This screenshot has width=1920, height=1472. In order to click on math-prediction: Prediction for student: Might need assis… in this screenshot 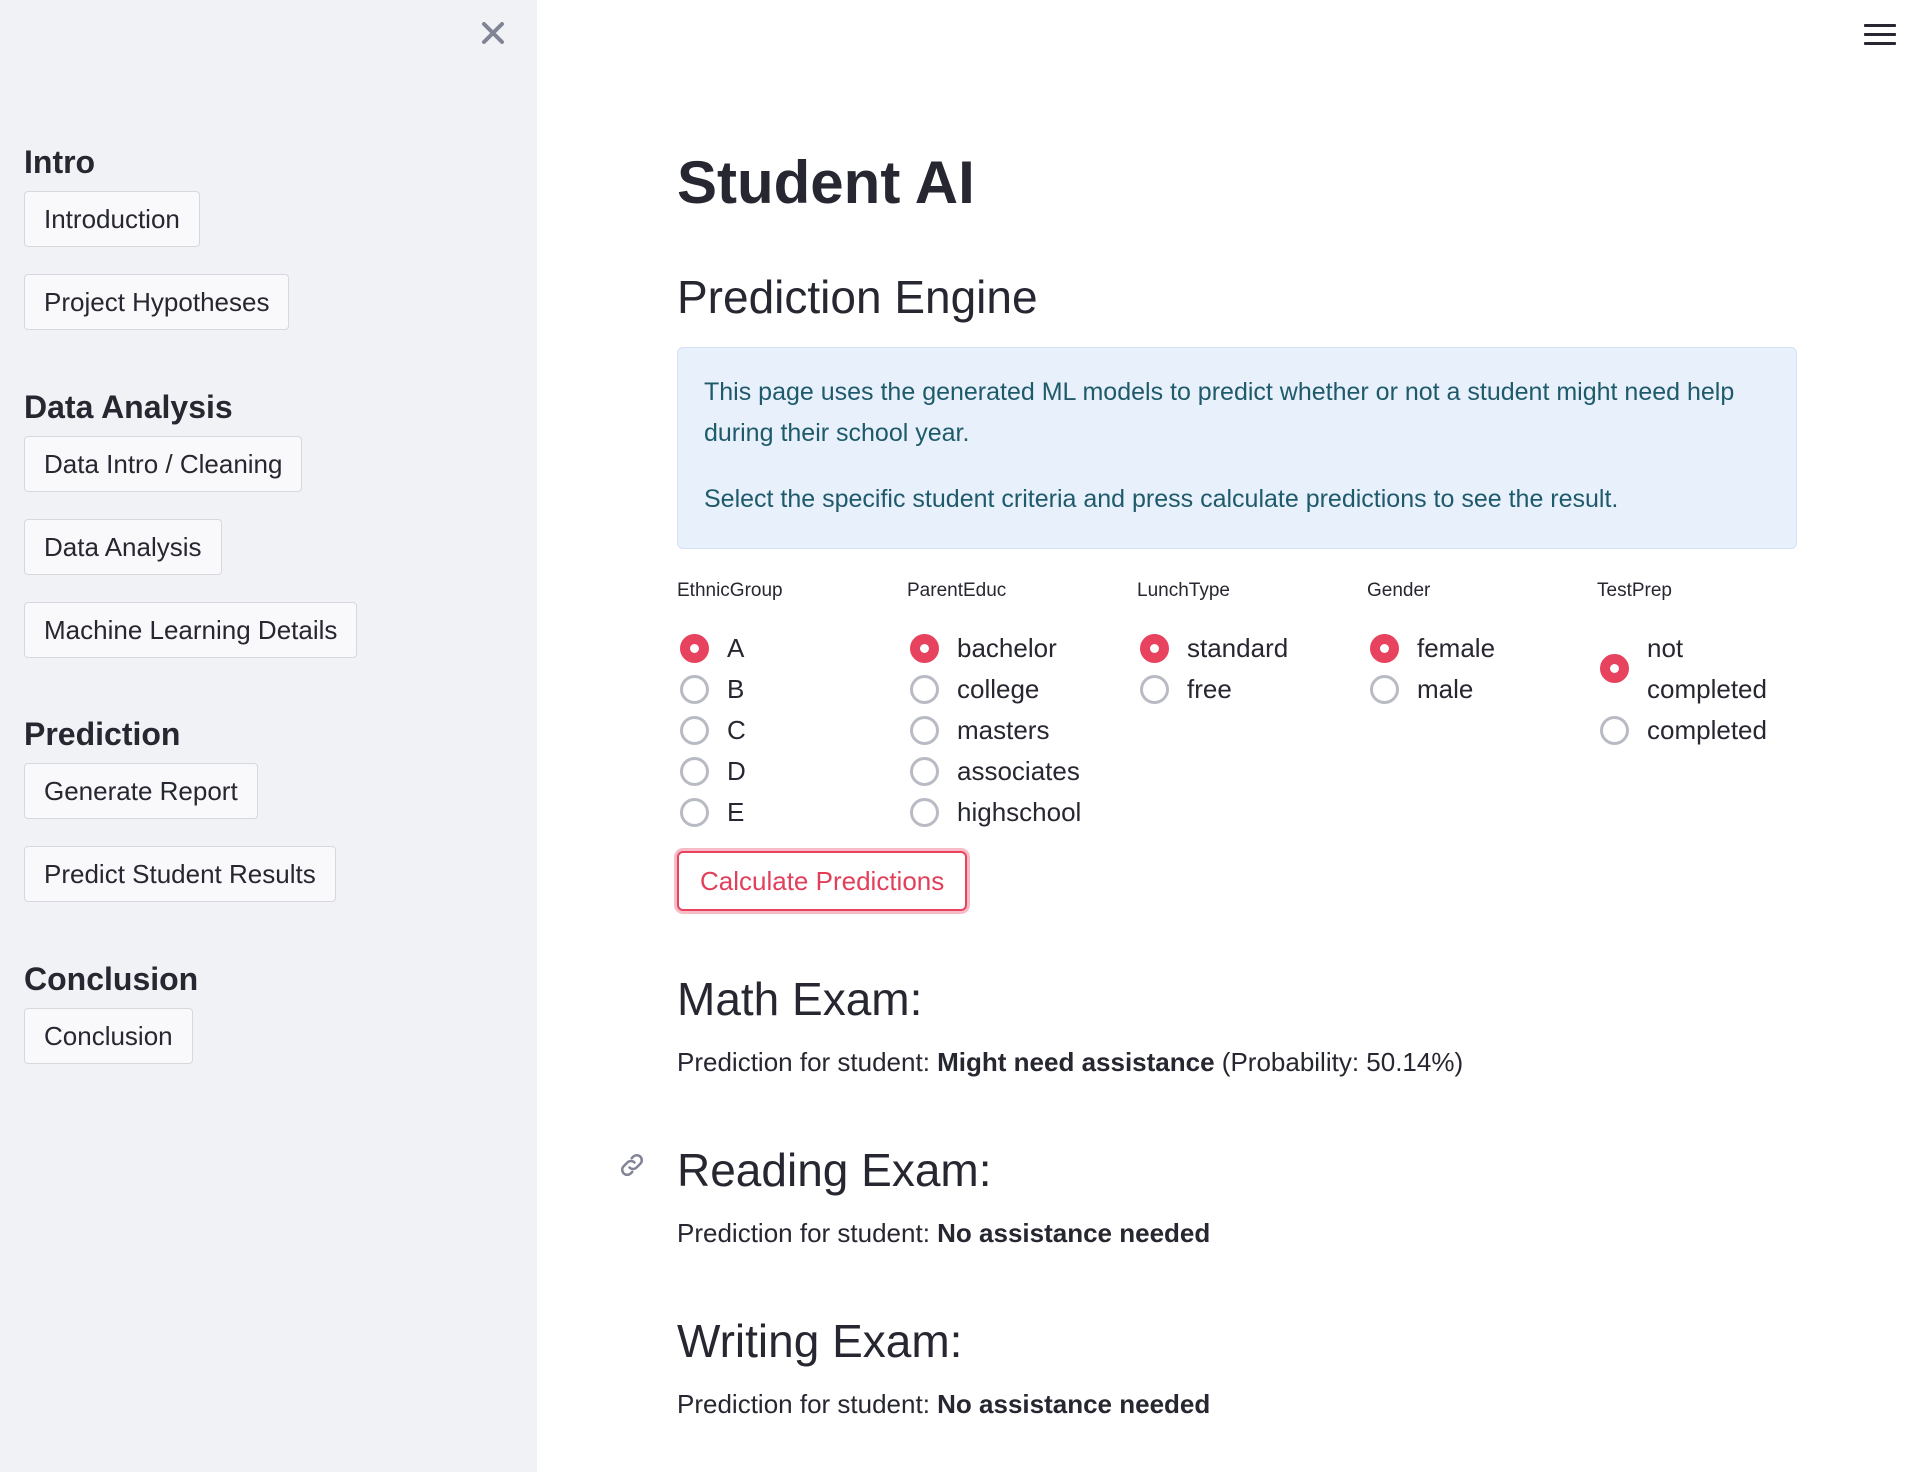, I will do `click(1070, 1062)`.